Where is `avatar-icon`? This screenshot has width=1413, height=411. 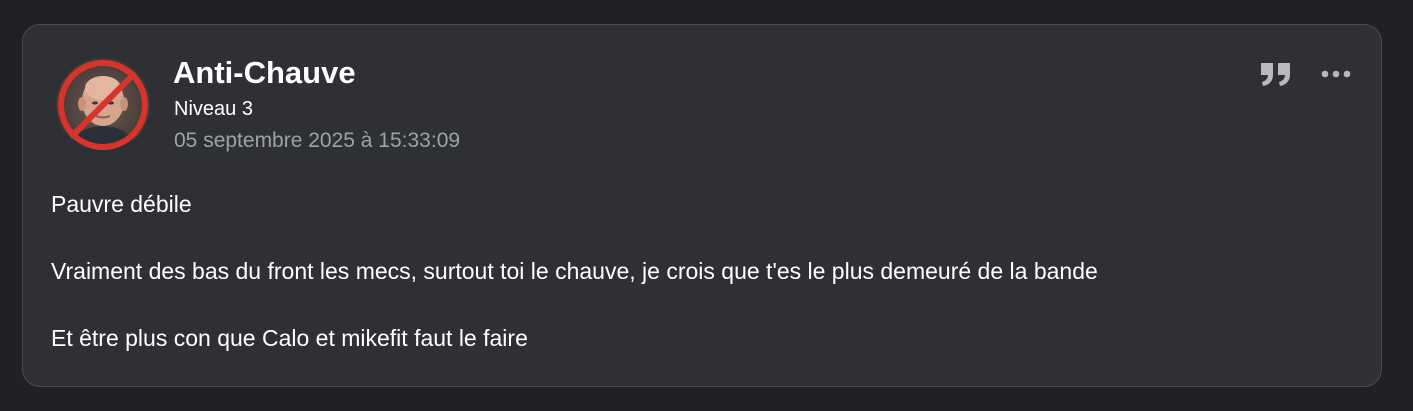 avatar-icon is located at coordinates (103, 105).